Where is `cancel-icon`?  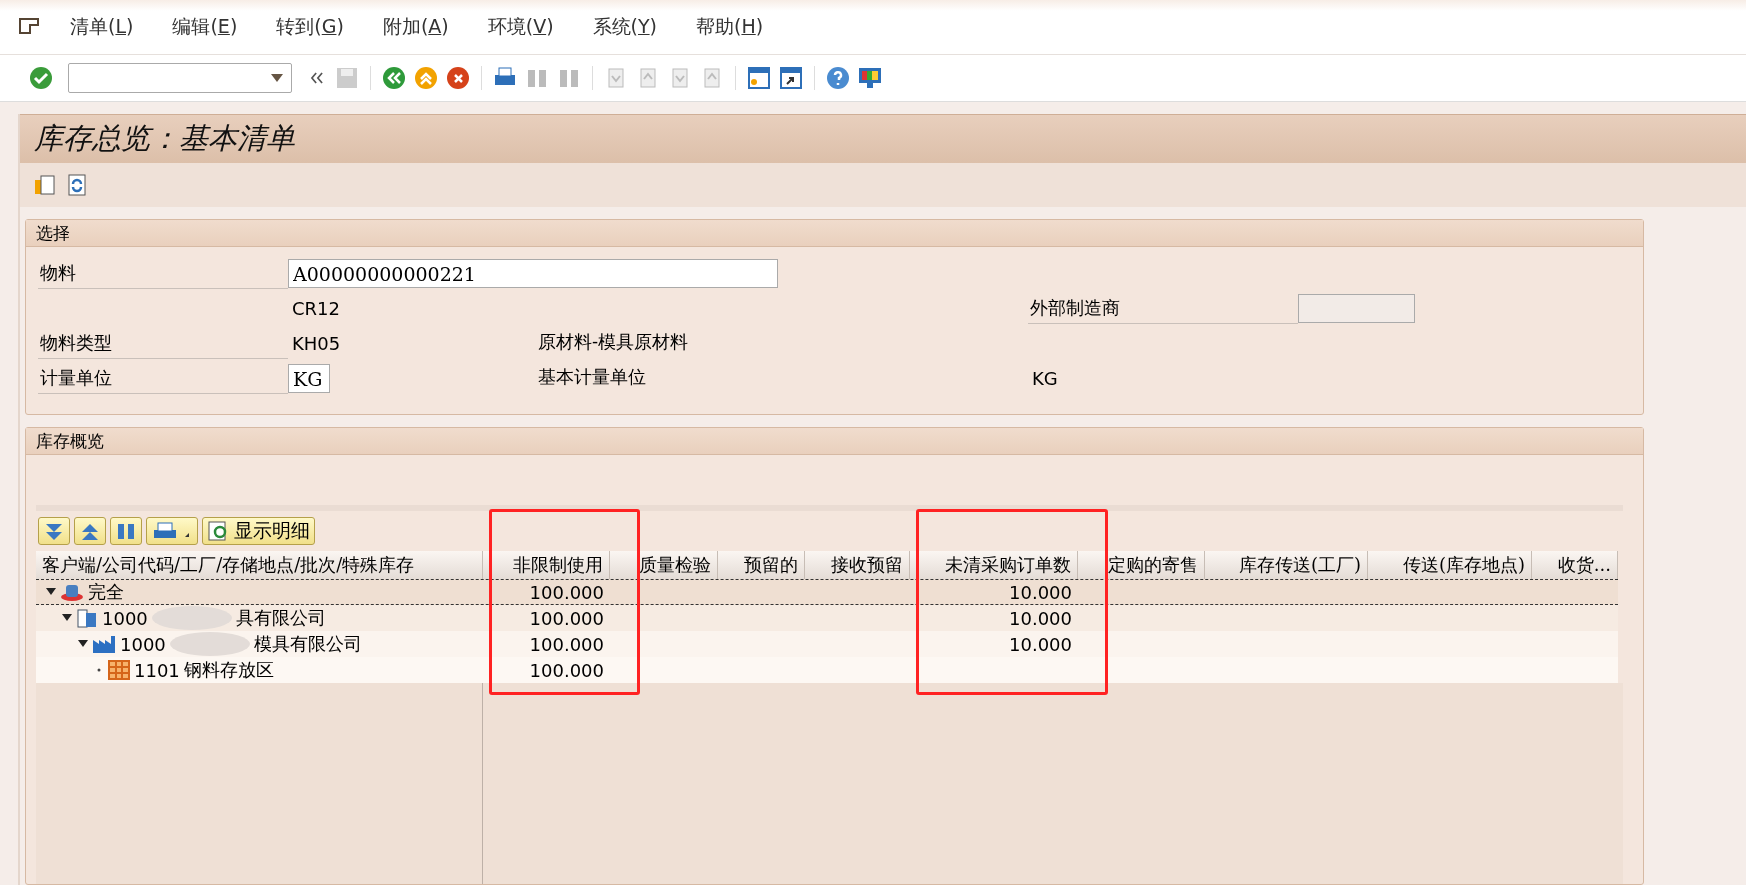 cancel-icon is located at coordinates (458, 78).